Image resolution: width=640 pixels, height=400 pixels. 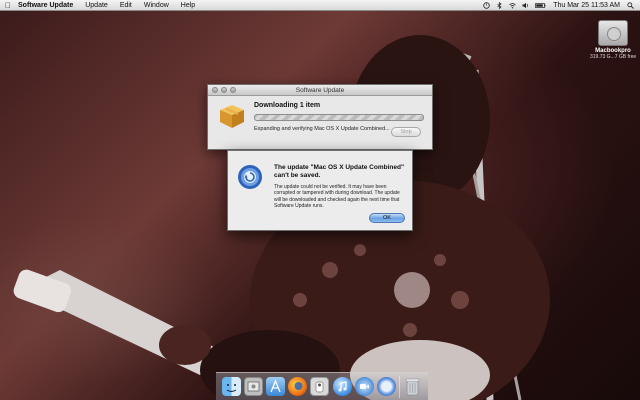 What do you see at coordinates (400, 386) in the screenshot?
I see `dock-divider` at bounding box center [400, 386].